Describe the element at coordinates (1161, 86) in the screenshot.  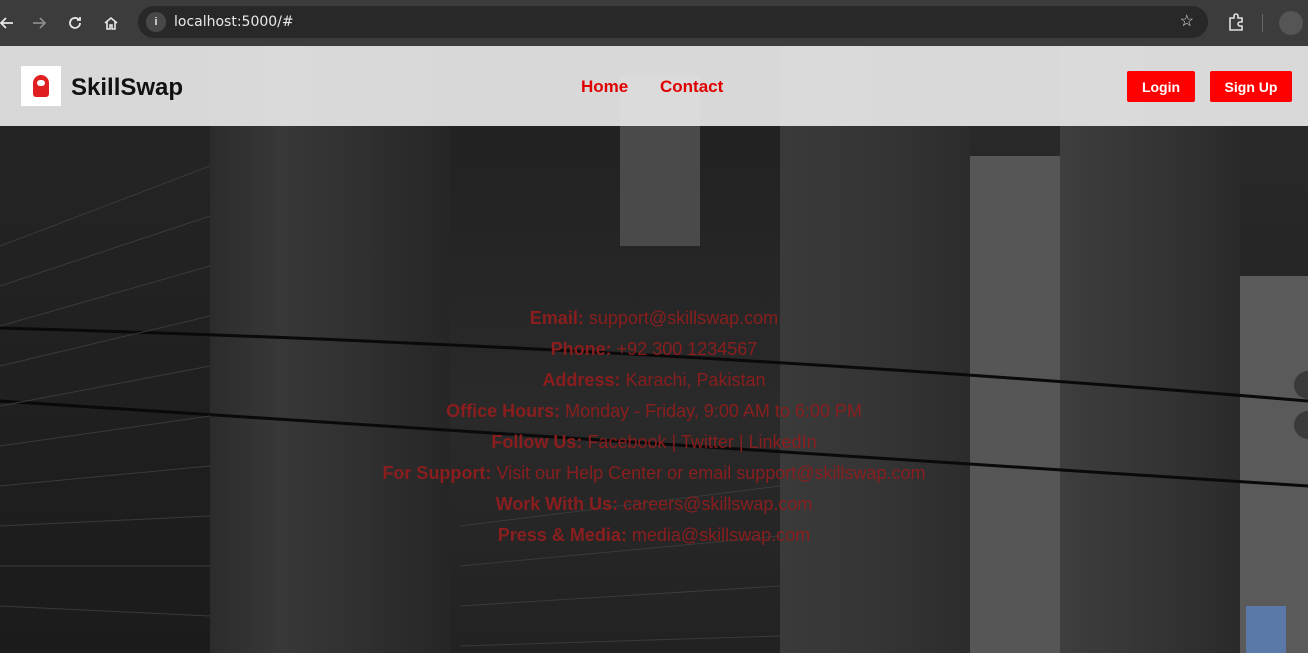
I see `login-button: Login` at that location.